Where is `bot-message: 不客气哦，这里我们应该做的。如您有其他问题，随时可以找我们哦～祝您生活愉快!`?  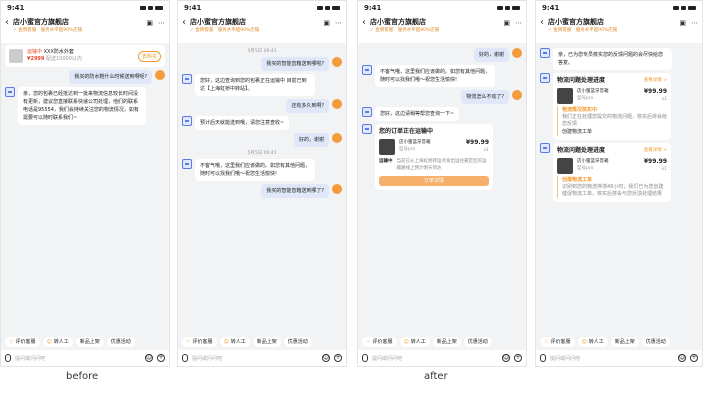
bot-message: 不客气哦，这里我们应该做的。如您有其他问题，随时可以找我们哦～祝您生活愉快! is located at coordinates (435, 76).